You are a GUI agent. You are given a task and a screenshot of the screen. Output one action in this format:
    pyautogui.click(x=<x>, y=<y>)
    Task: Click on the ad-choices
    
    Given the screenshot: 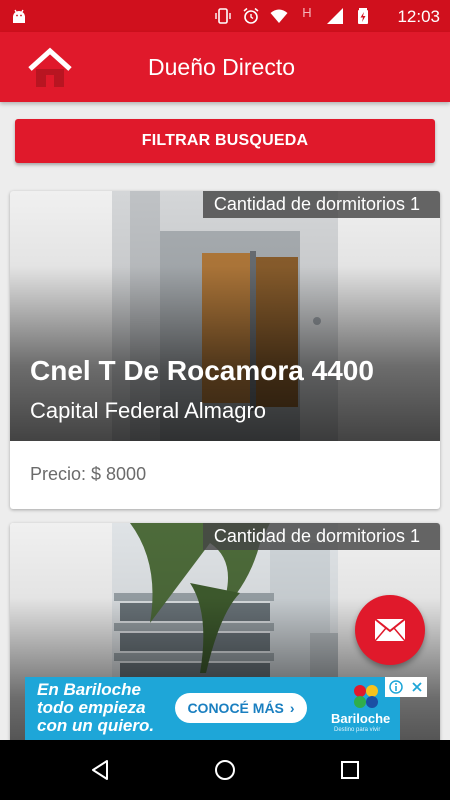 What is the action you would take?
    pyautogui.click(x=406, y=687)
    